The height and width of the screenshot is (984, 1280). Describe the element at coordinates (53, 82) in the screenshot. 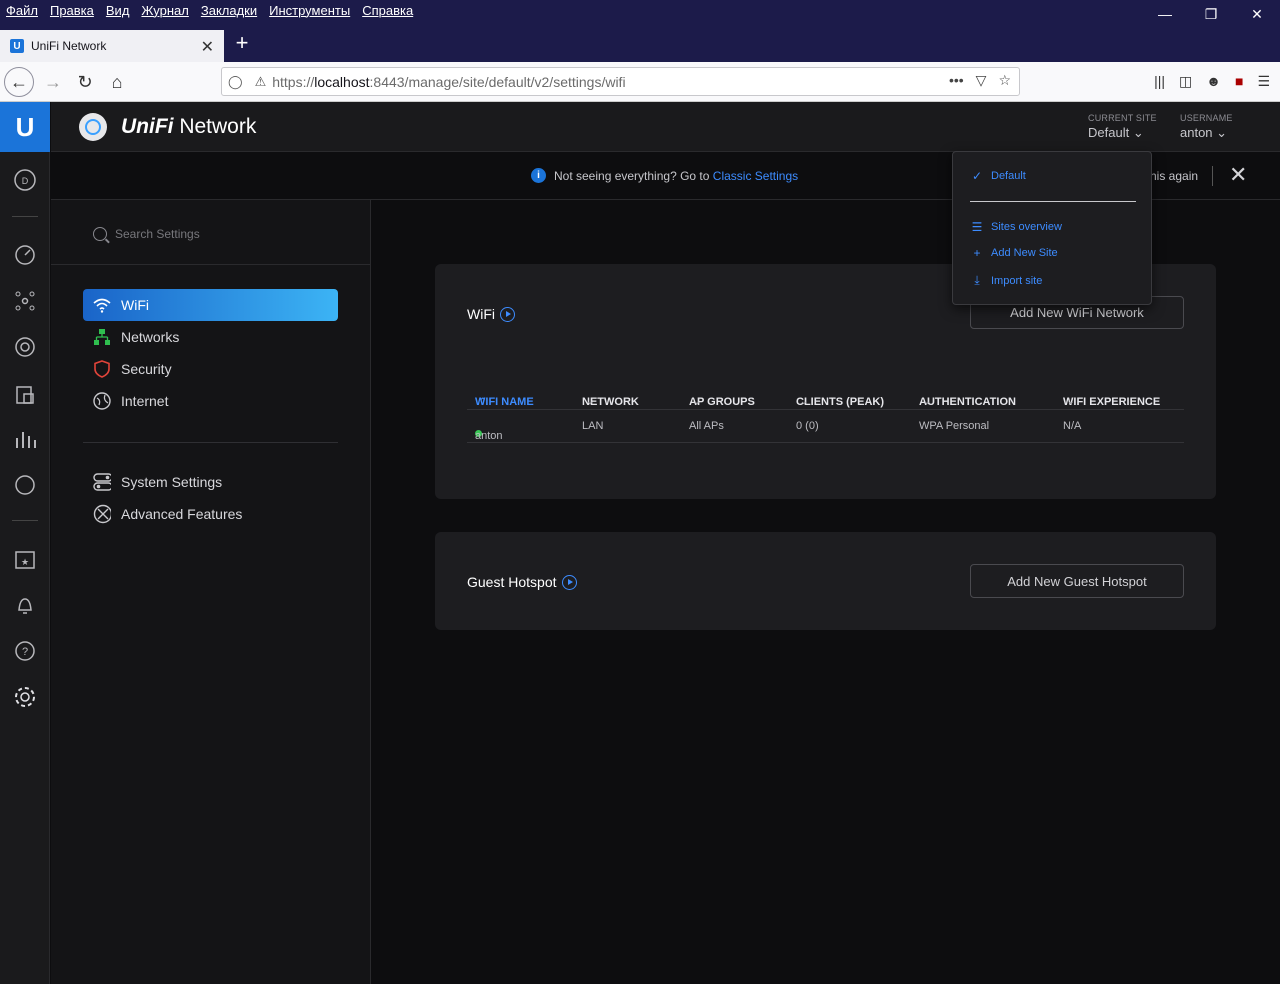

I see `forward-icon: →` at that location.